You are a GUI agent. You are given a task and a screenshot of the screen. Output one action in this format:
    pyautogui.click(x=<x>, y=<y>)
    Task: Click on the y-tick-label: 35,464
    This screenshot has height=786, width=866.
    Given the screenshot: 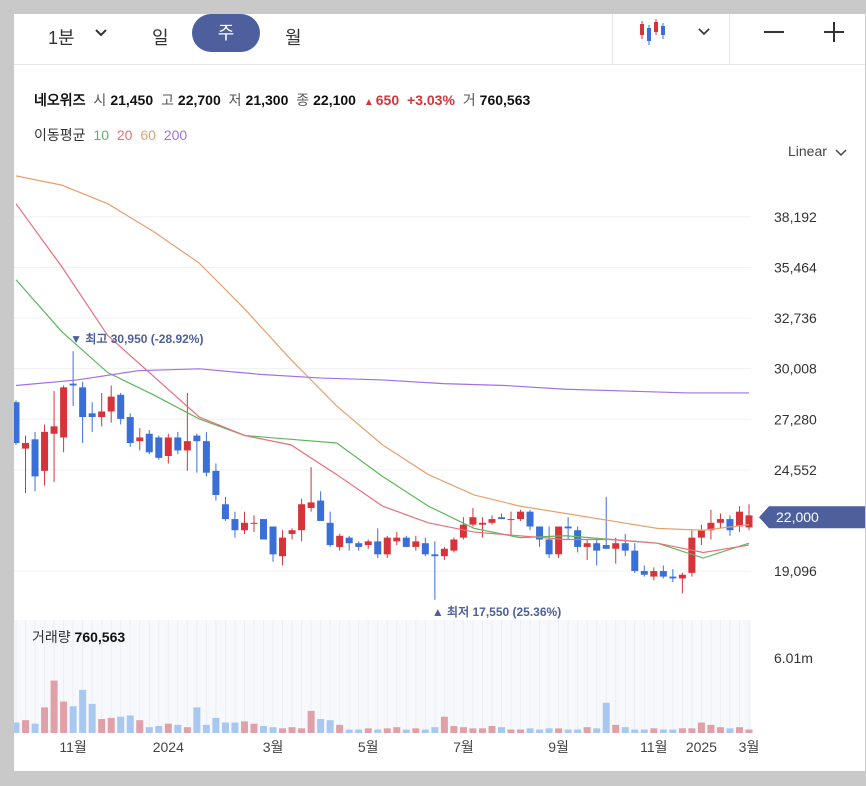 What is the action you would take?
    pyautogui.click(x=795, y=267)
    